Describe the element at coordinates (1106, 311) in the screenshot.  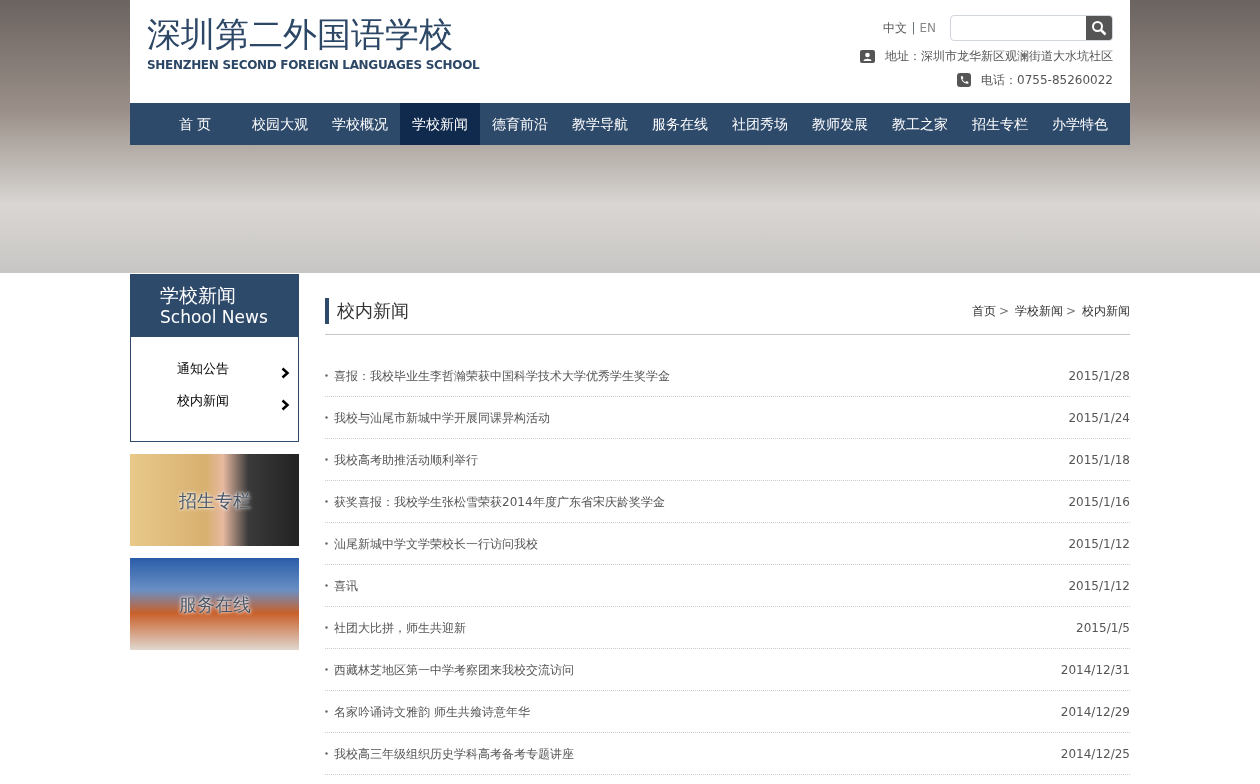
I see `breadcrumb-link: 校内新闻` at that location.